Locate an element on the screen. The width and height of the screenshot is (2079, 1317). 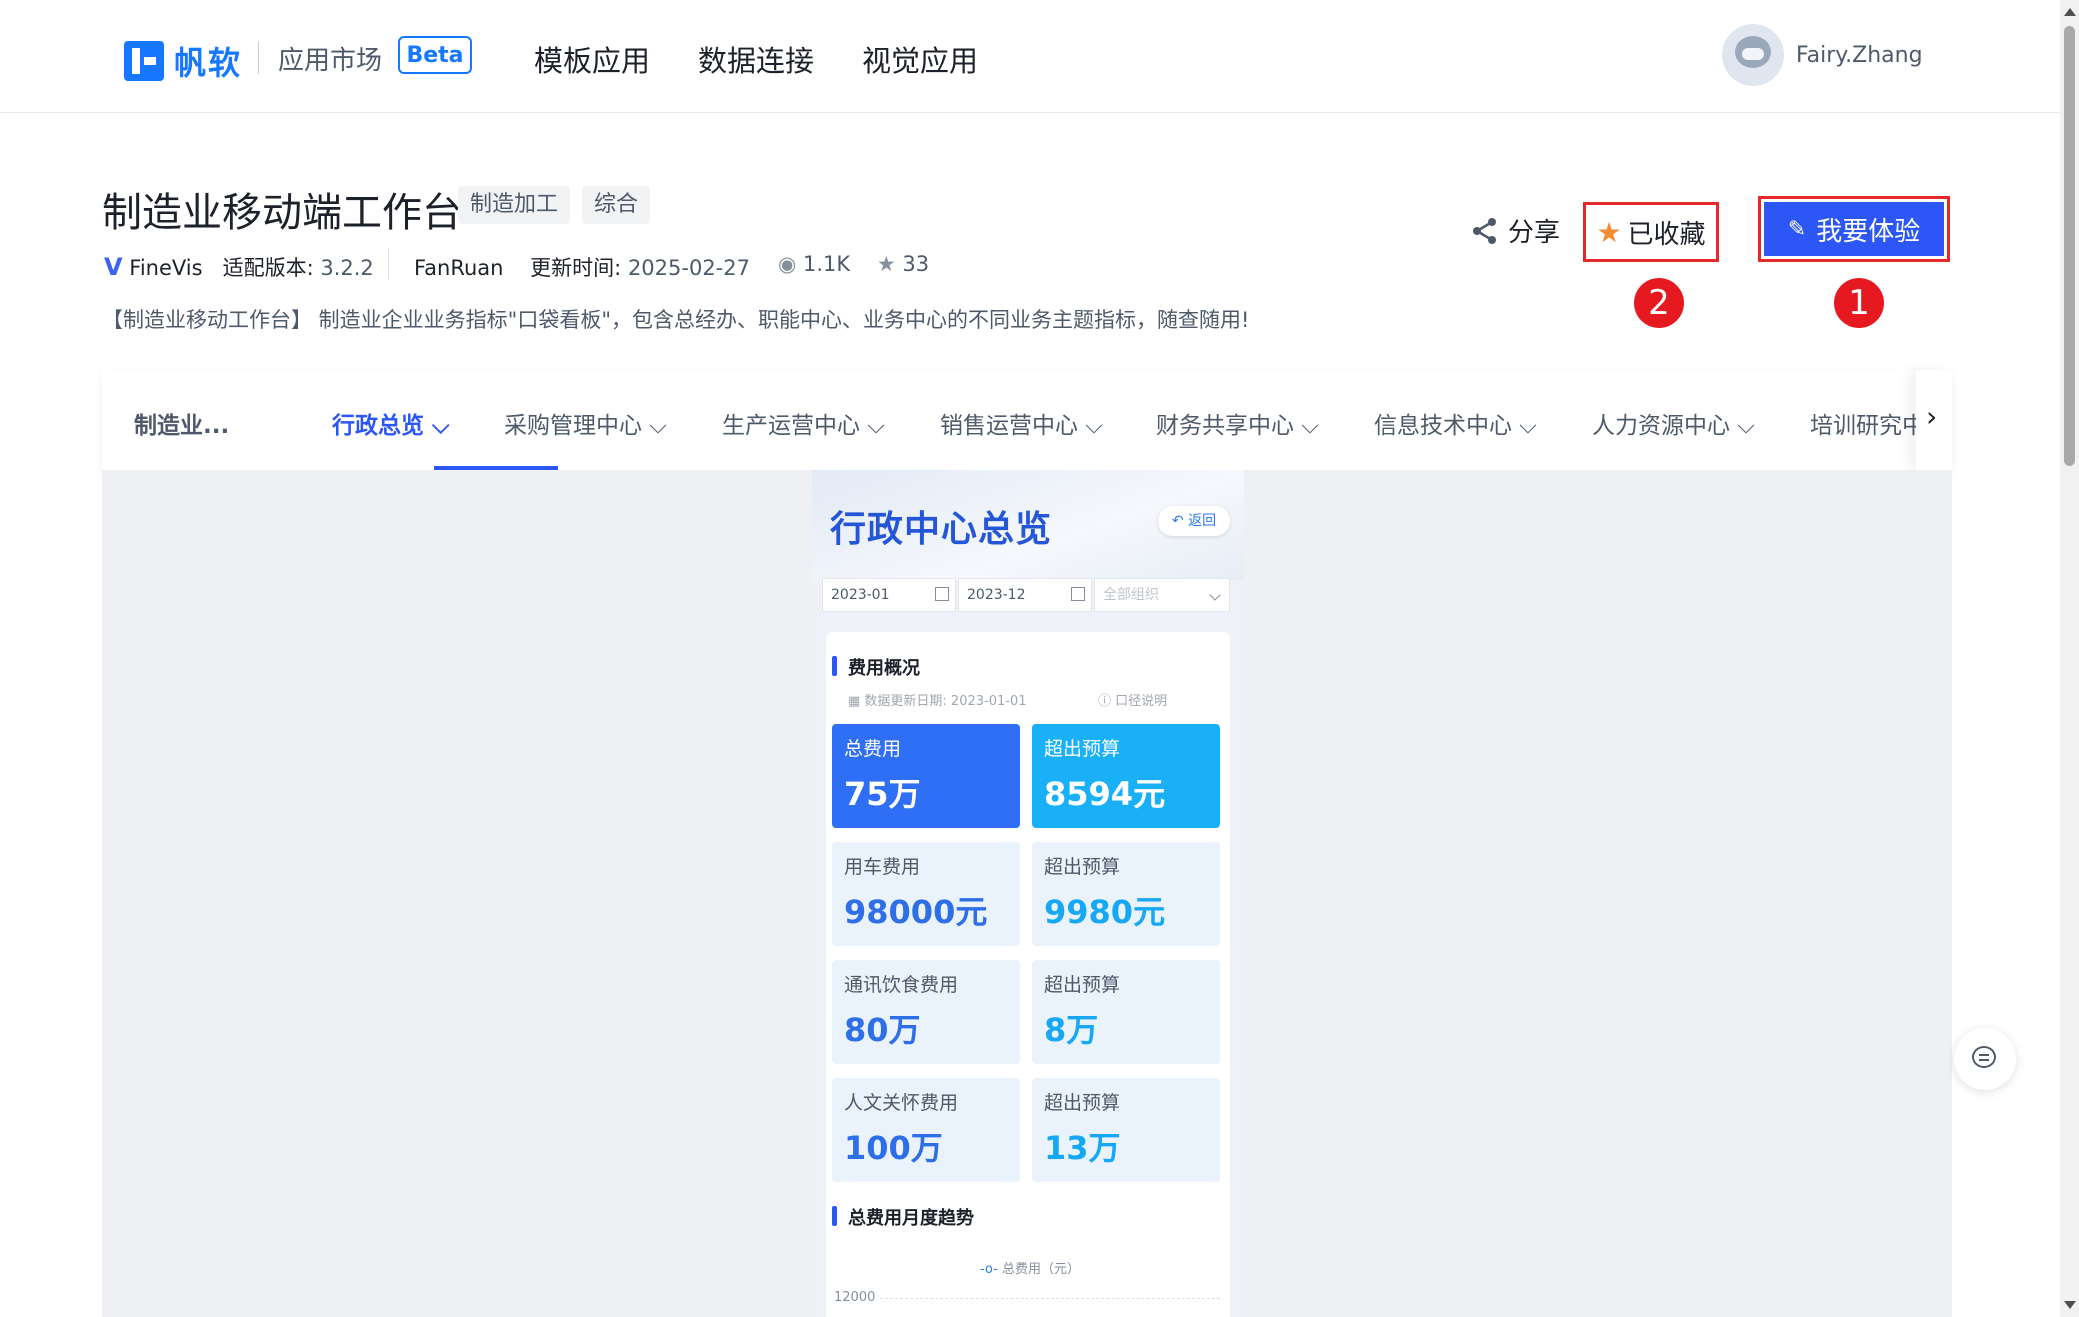
org-select: 全部组织 is located at coordinates (1162, 595).